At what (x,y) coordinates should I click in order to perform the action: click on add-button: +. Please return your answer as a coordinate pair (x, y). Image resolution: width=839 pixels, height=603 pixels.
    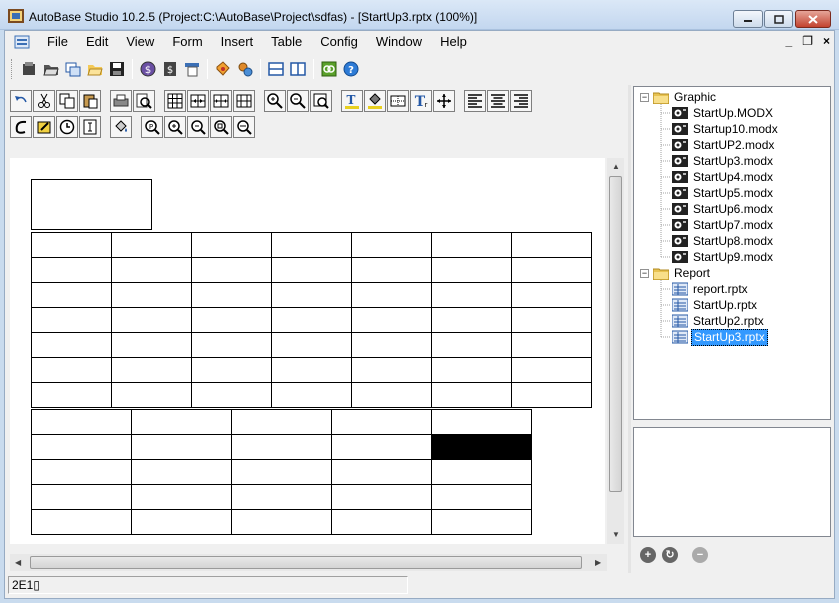
    Looking at the image, I should click on (648, 555).